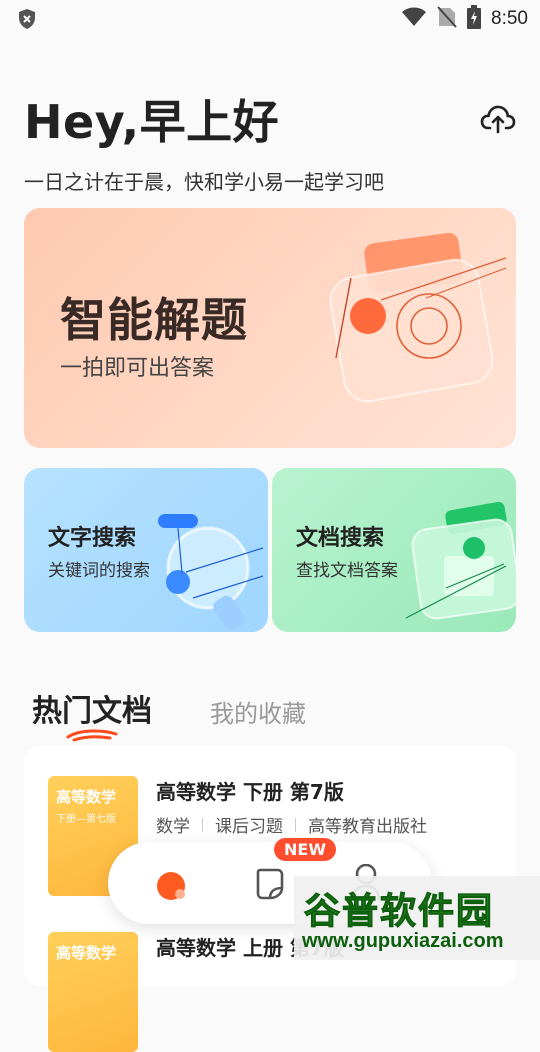  Describe the element at coordinates (86, 819) in the screenshot. I see `cover-subtitle: 下册—第七版` at that location.